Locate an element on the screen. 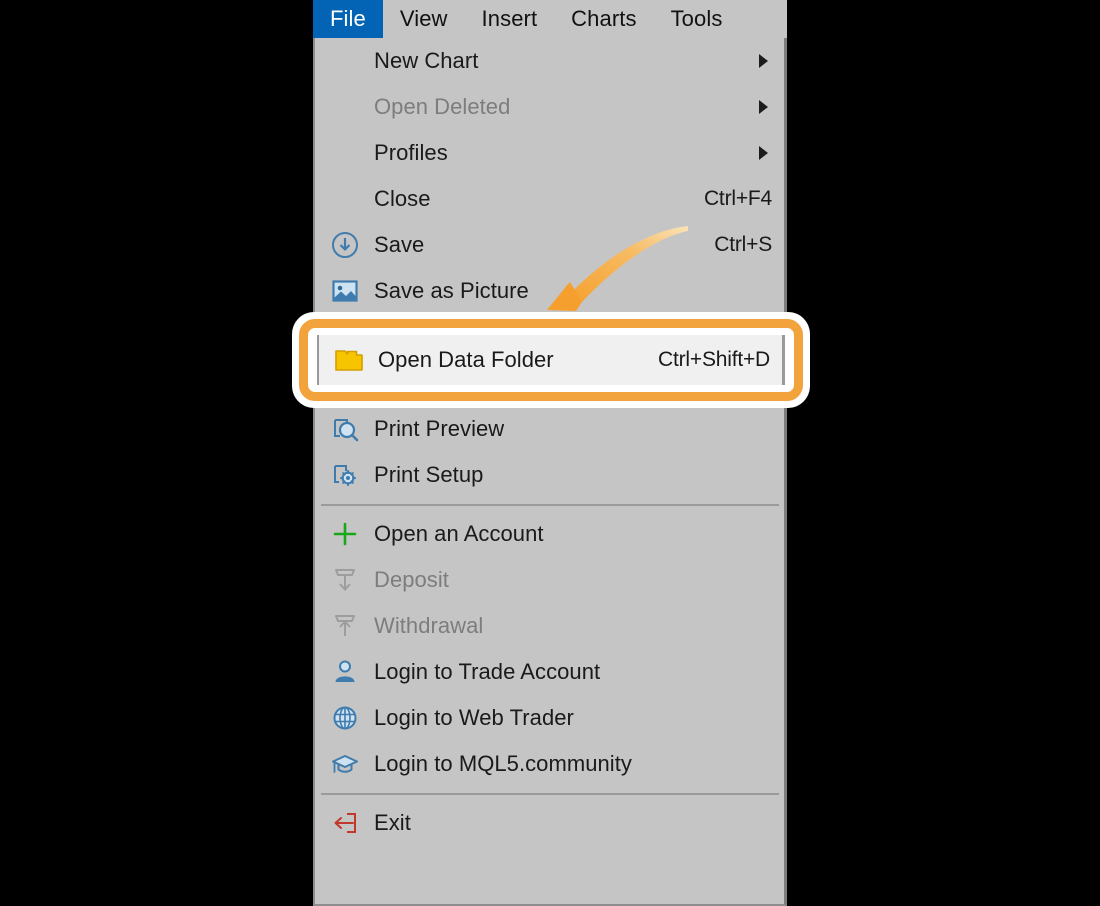 This screenshot has height=906, width=1100. menu-item-new-chart: New Chart is located at coordinates (549, 61).